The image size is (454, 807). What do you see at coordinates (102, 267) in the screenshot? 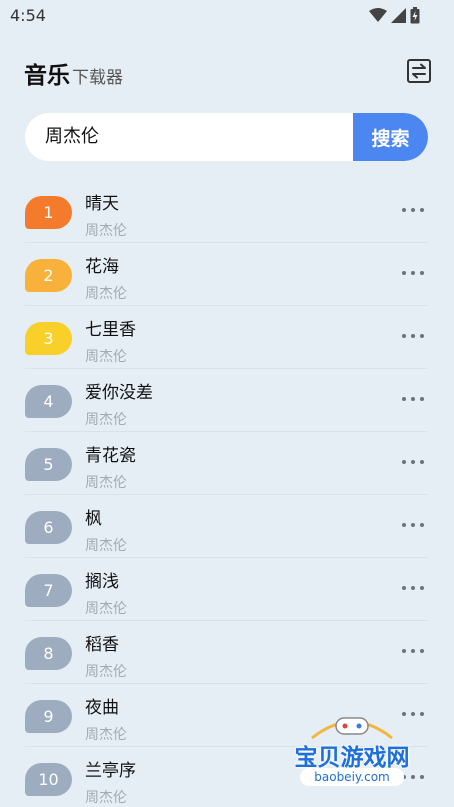
I see `song-title: 花海` at bounding box center [102, 267].